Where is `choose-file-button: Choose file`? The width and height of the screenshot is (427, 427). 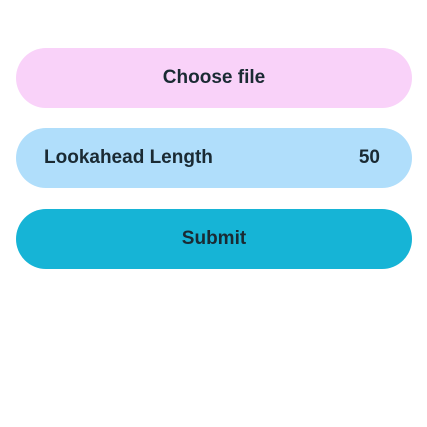 choose-file-button: Choose file is located at coordinates (214, 78).